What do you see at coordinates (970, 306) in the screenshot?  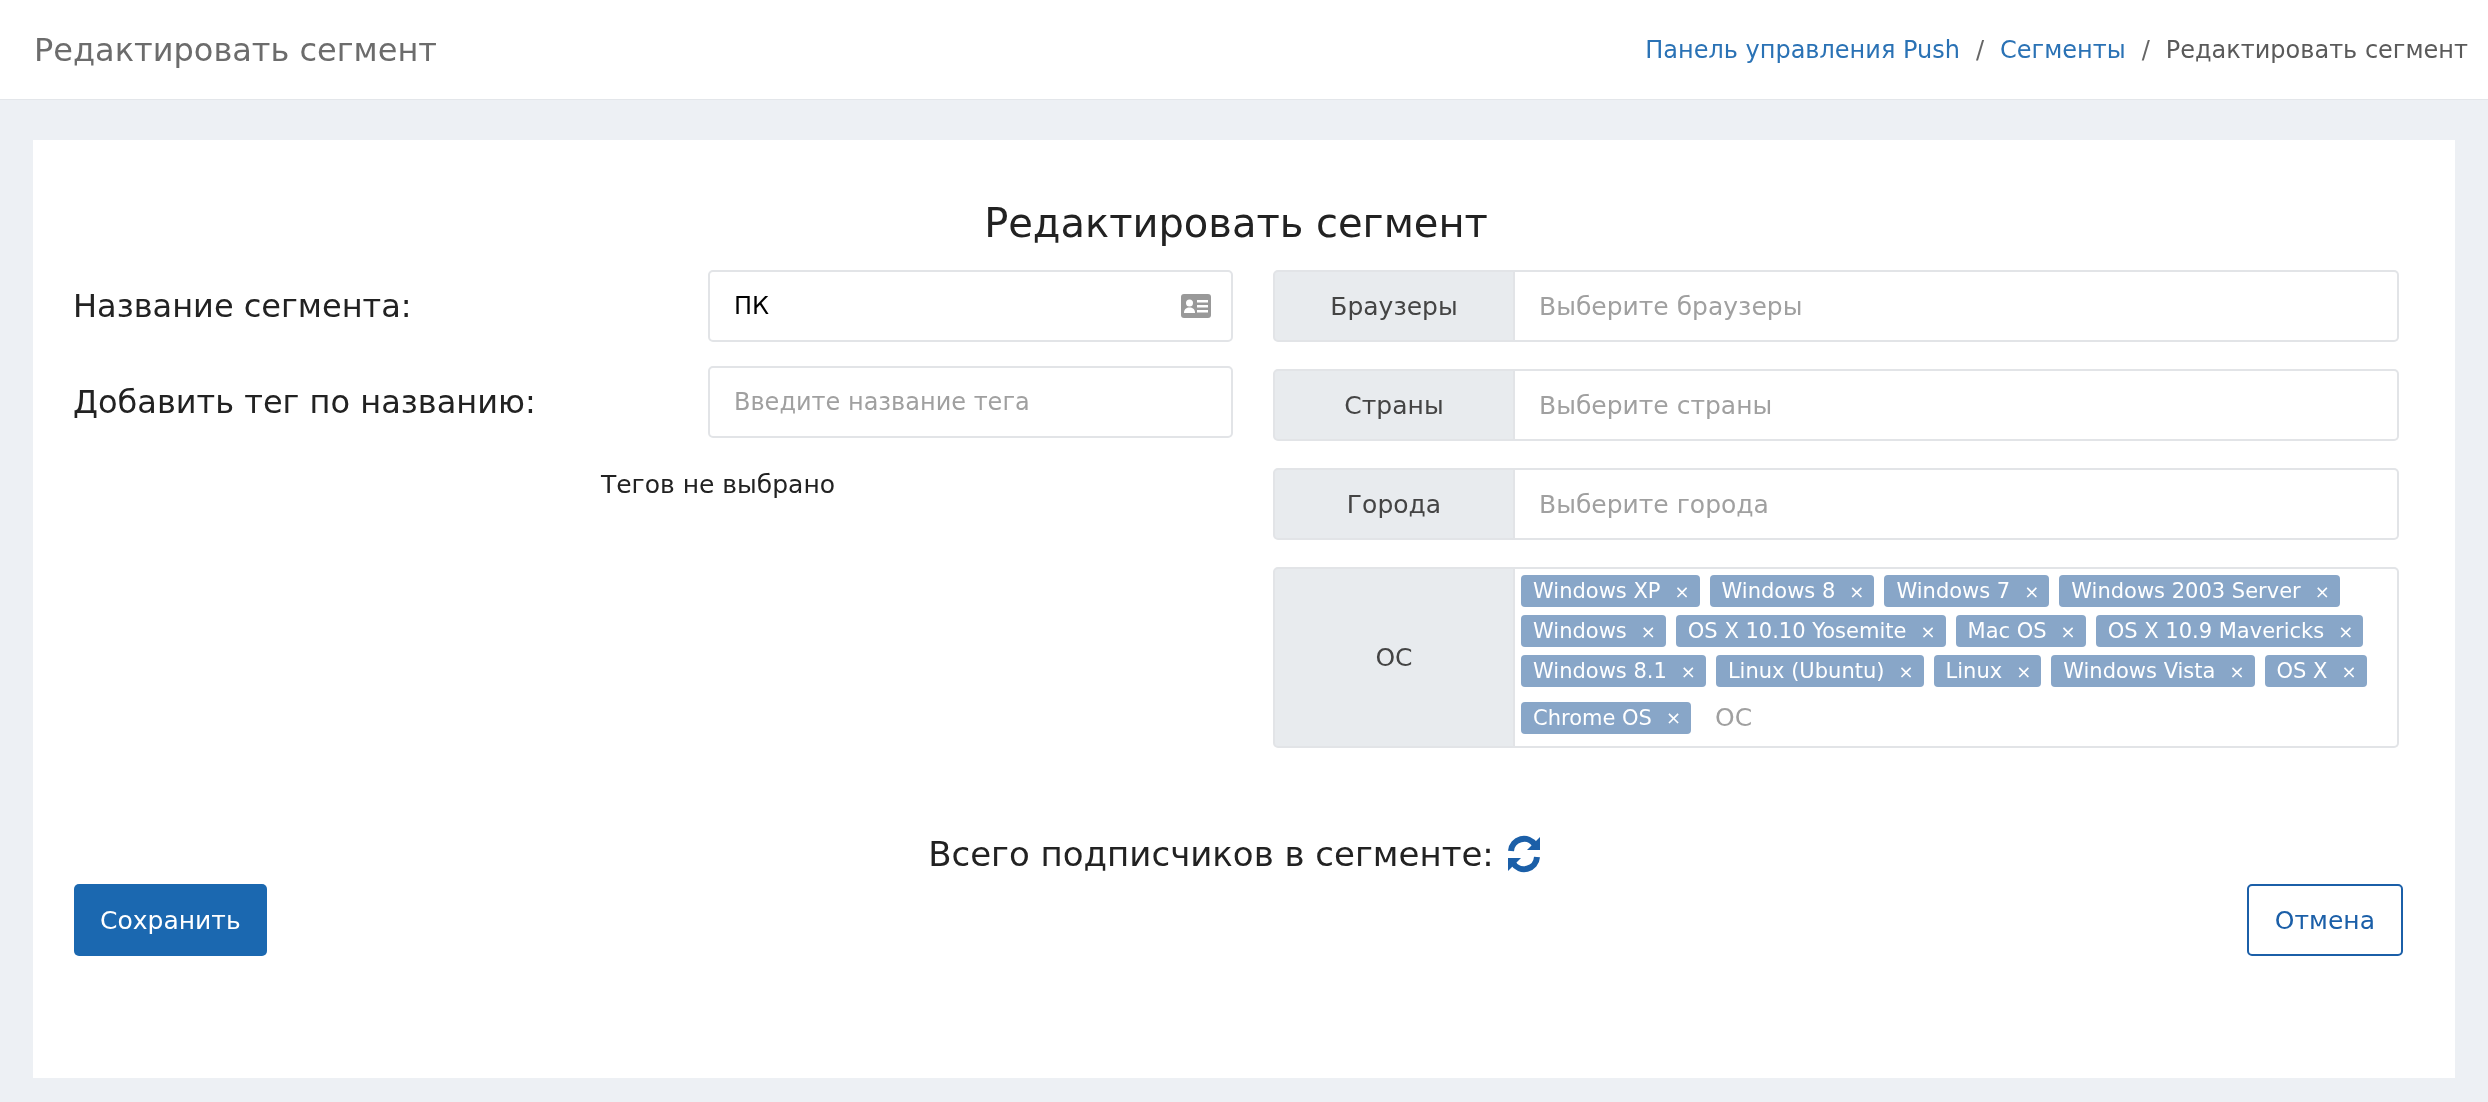 I see `segment-name-field: ПК` at bounding box center [970, 306].